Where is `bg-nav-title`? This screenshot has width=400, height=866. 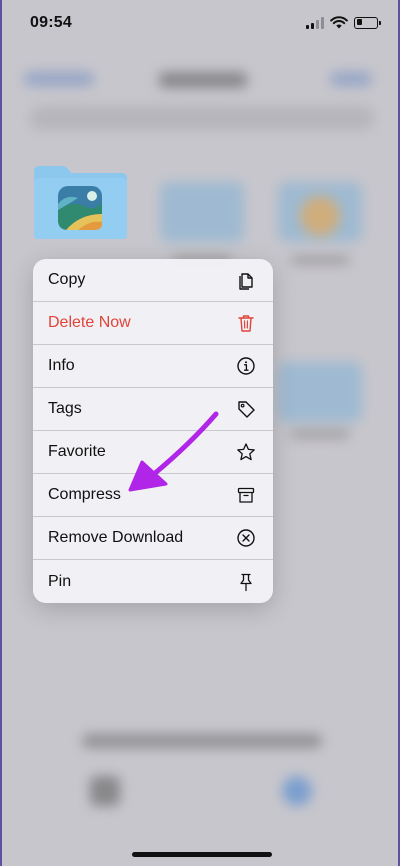 bg-nav-title is located at coordinates (203, 80).